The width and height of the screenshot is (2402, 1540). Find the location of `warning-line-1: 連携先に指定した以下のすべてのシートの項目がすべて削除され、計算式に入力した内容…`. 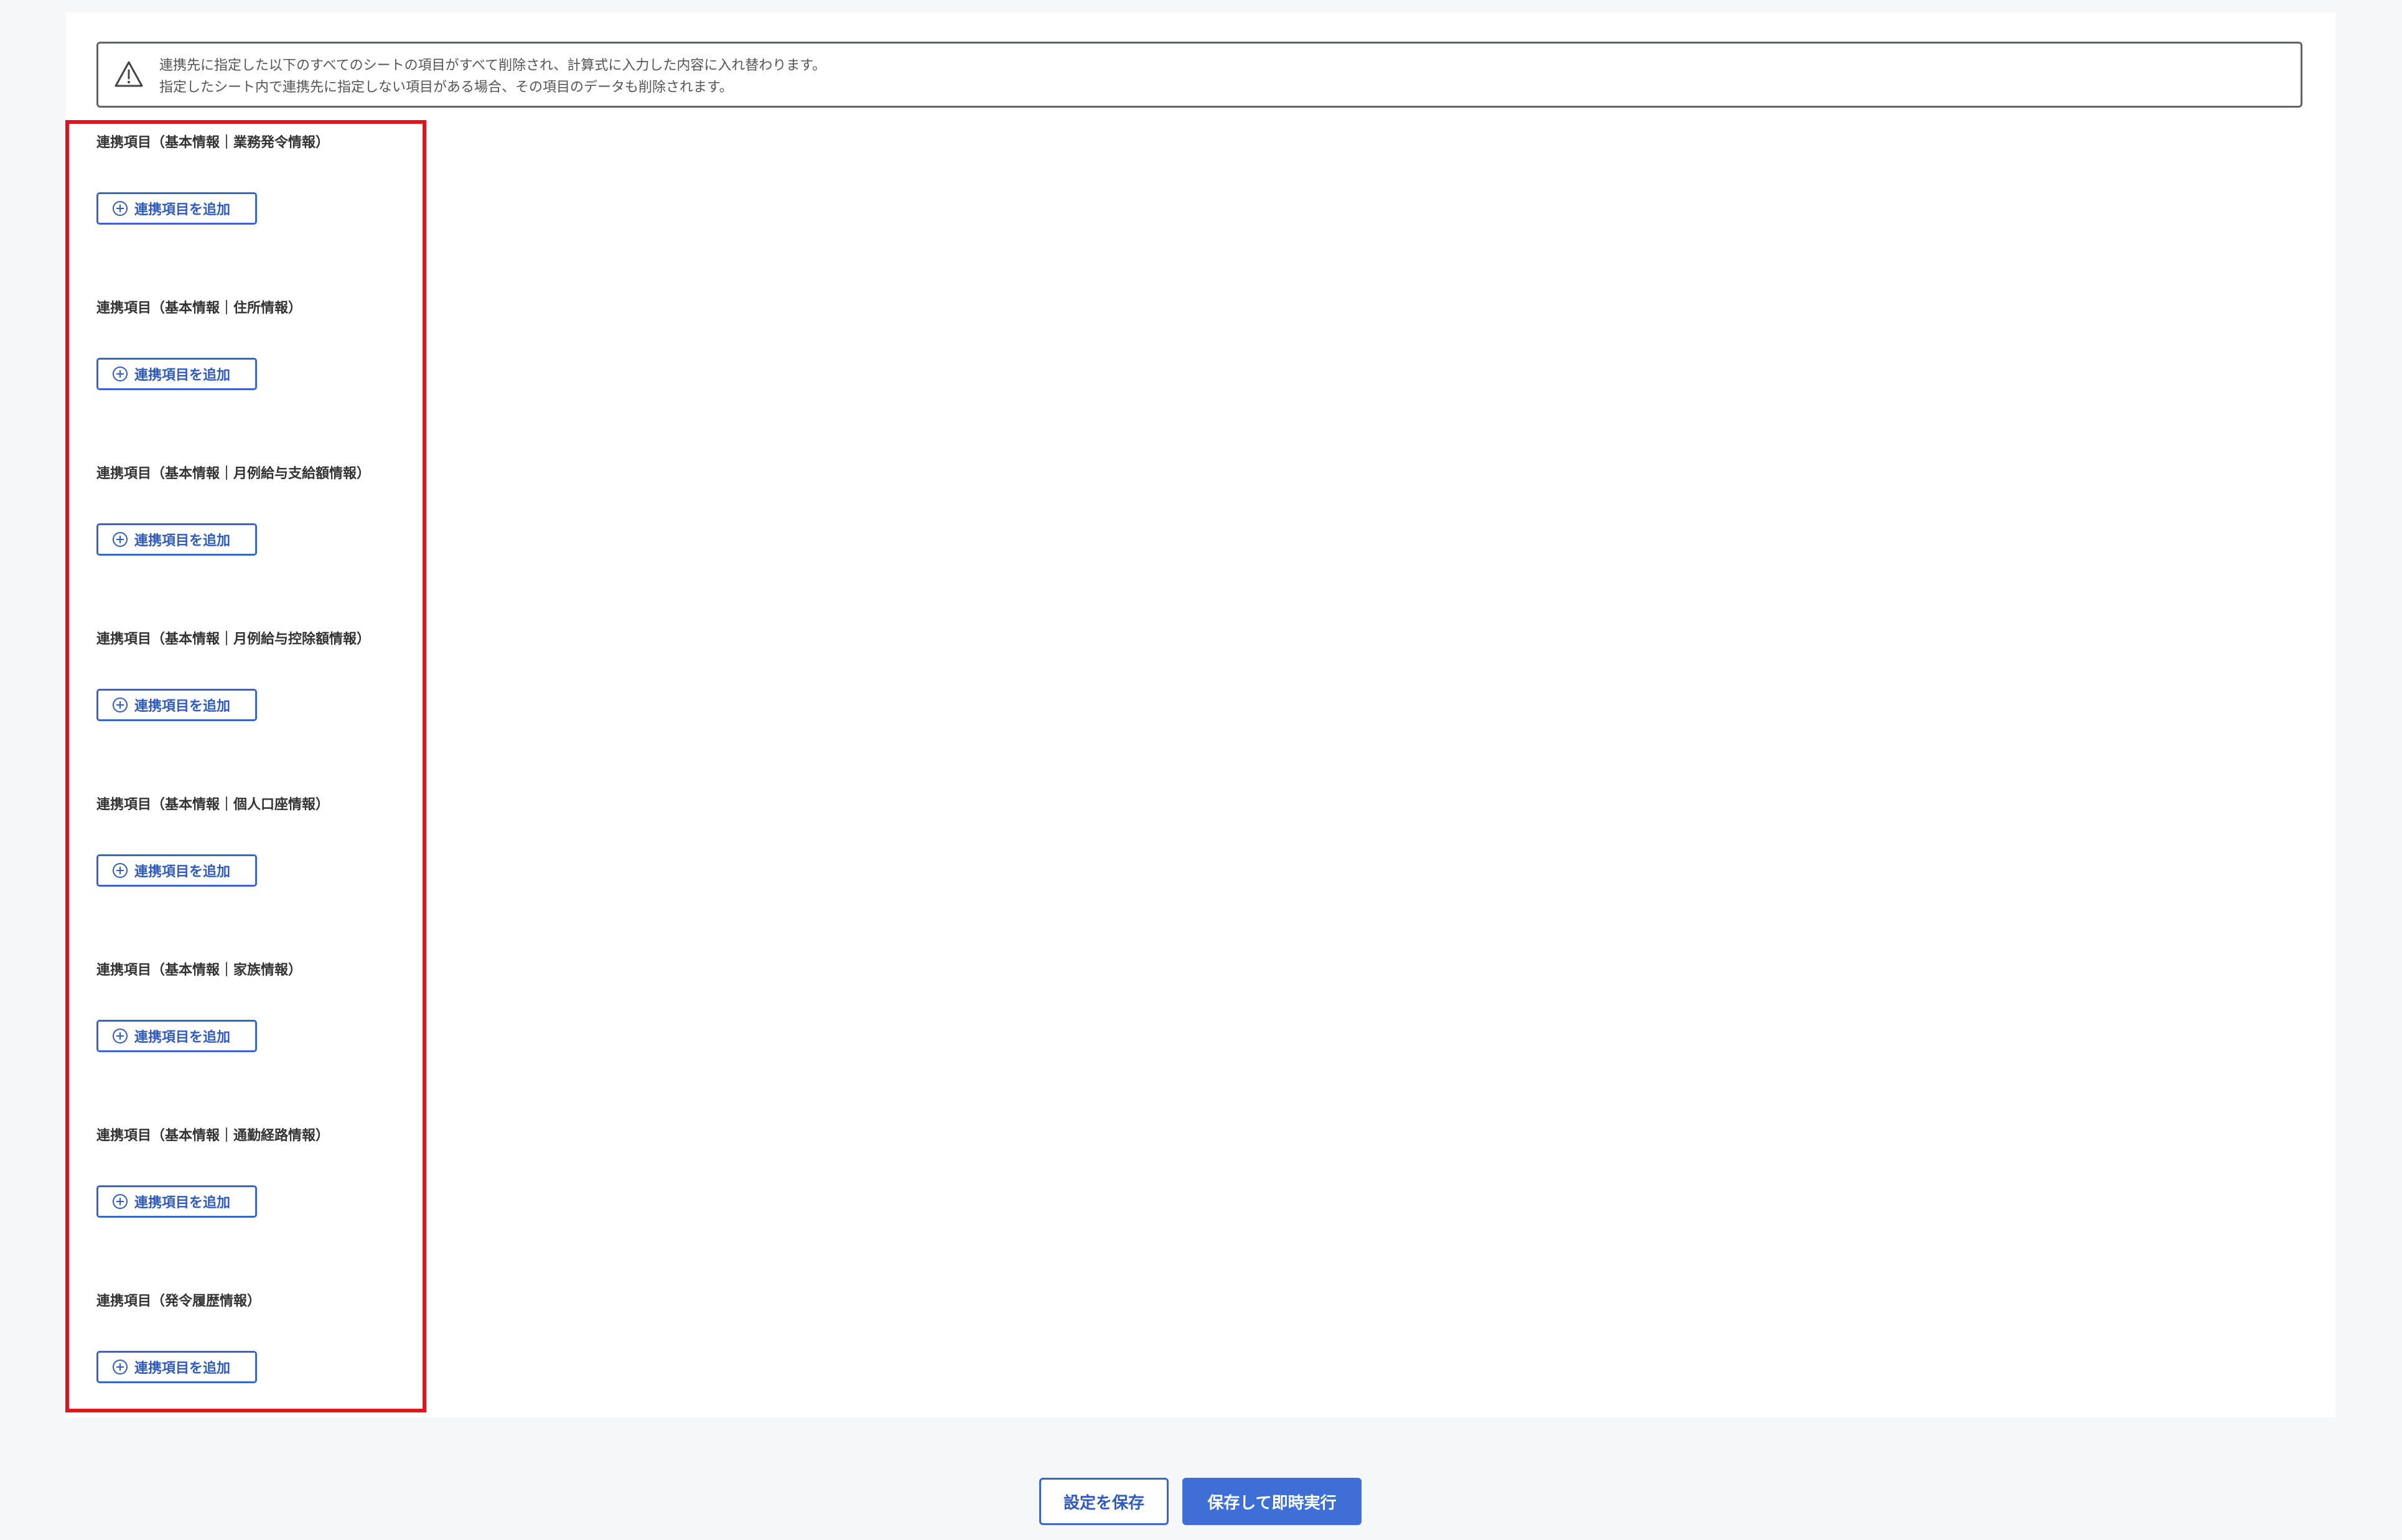

warning-line-1: 連携先に指定した以下のすべてのシートの項目がすべて削除され、計算式に入力した内容… is located at coordinates (492, 66).